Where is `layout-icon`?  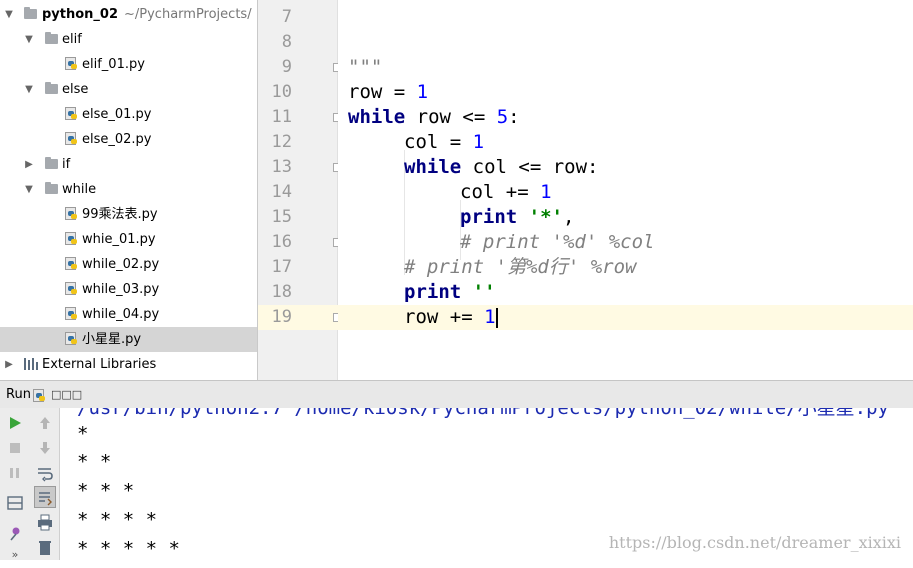 layout-icon is located at coordinates (15, 503).